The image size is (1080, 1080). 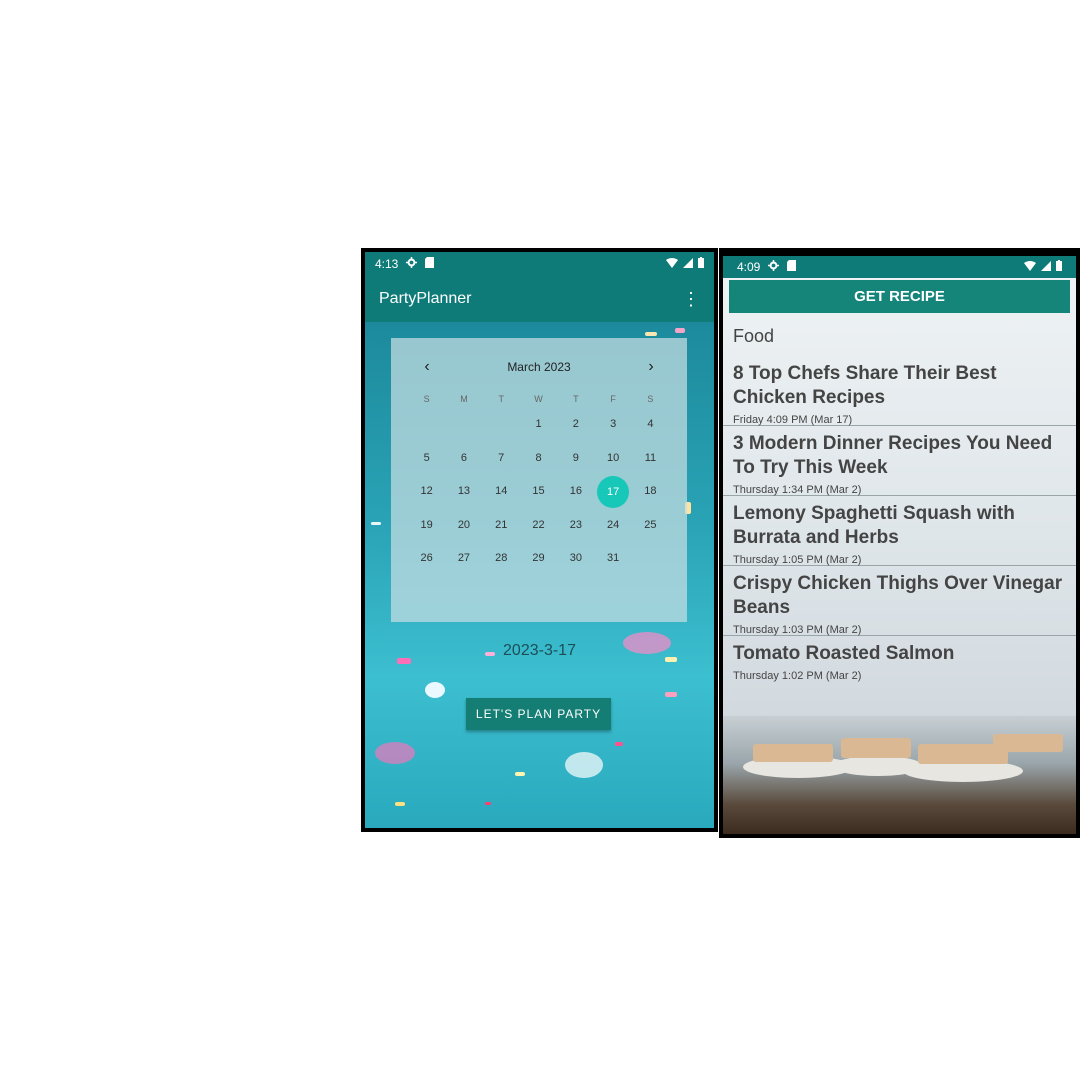 I want to click on day-cell: 4, so click(x=650, y=425).